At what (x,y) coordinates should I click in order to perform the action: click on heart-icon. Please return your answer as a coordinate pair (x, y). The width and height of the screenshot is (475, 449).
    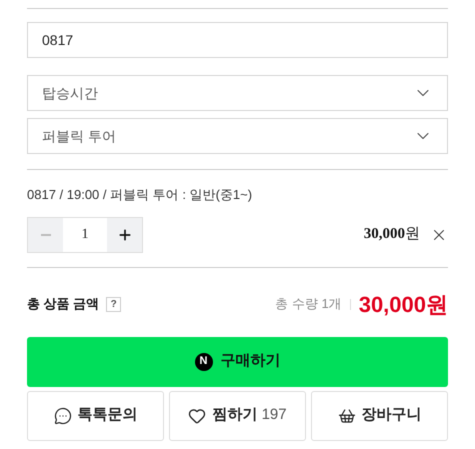
    Looking at the image, I should click on (197, 415).